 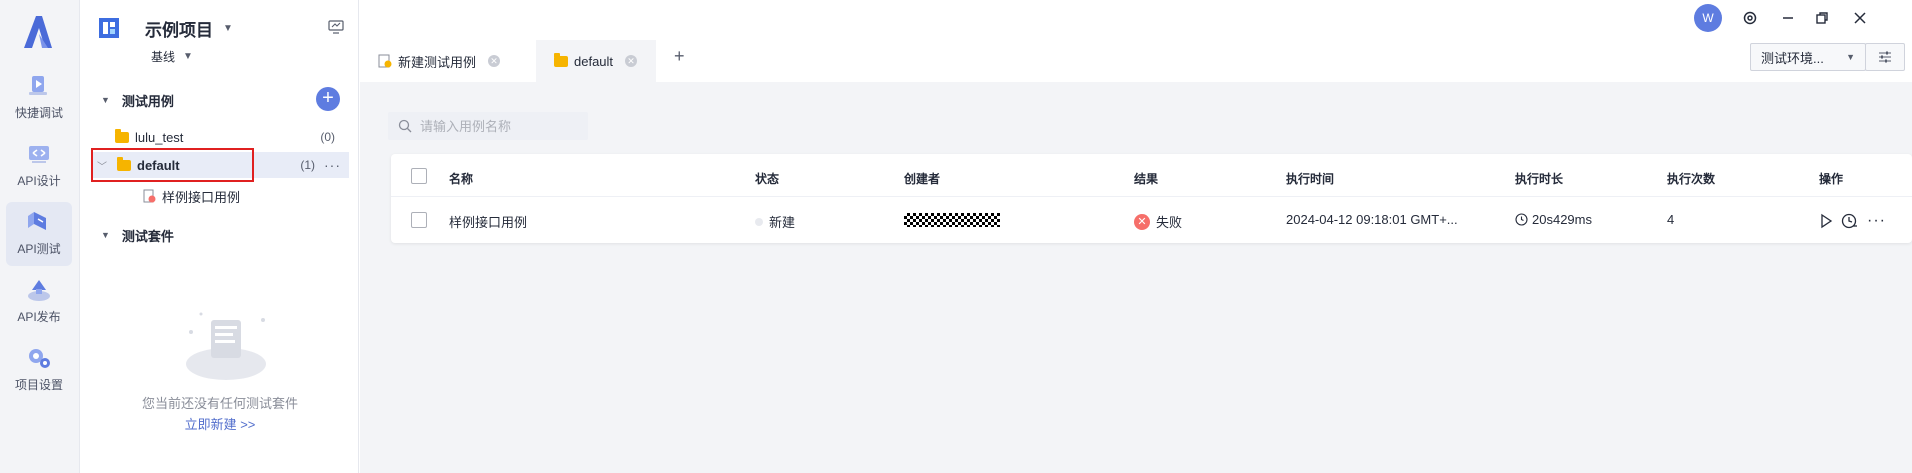 I want to click on column-header: 名称, so click(x=461, y=179).